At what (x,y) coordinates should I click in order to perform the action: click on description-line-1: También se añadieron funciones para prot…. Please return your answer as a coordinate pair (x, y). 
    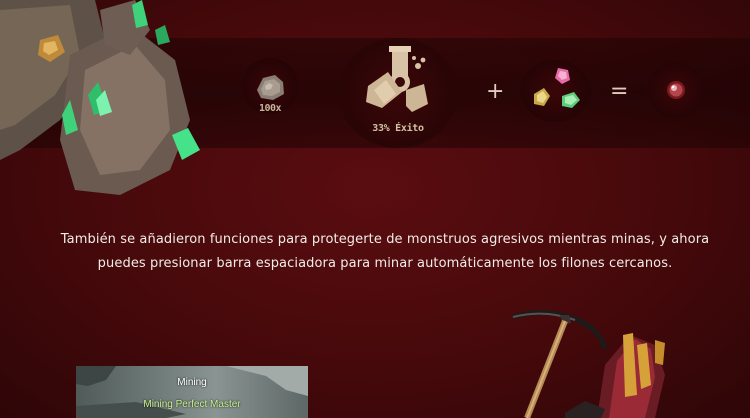
    Looking at the image, I should click on (385, 239).